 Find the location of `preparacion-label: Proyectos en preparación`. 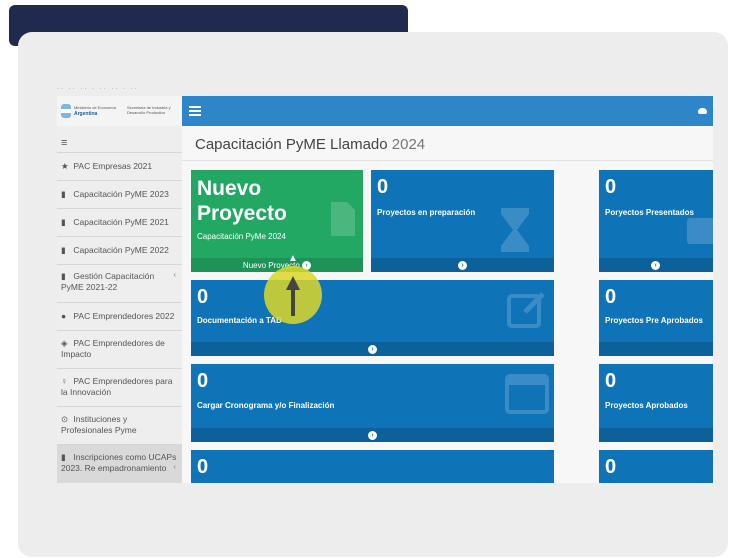

preparacion-label: Proyectos en preparación is located at coordinates (426, 212).